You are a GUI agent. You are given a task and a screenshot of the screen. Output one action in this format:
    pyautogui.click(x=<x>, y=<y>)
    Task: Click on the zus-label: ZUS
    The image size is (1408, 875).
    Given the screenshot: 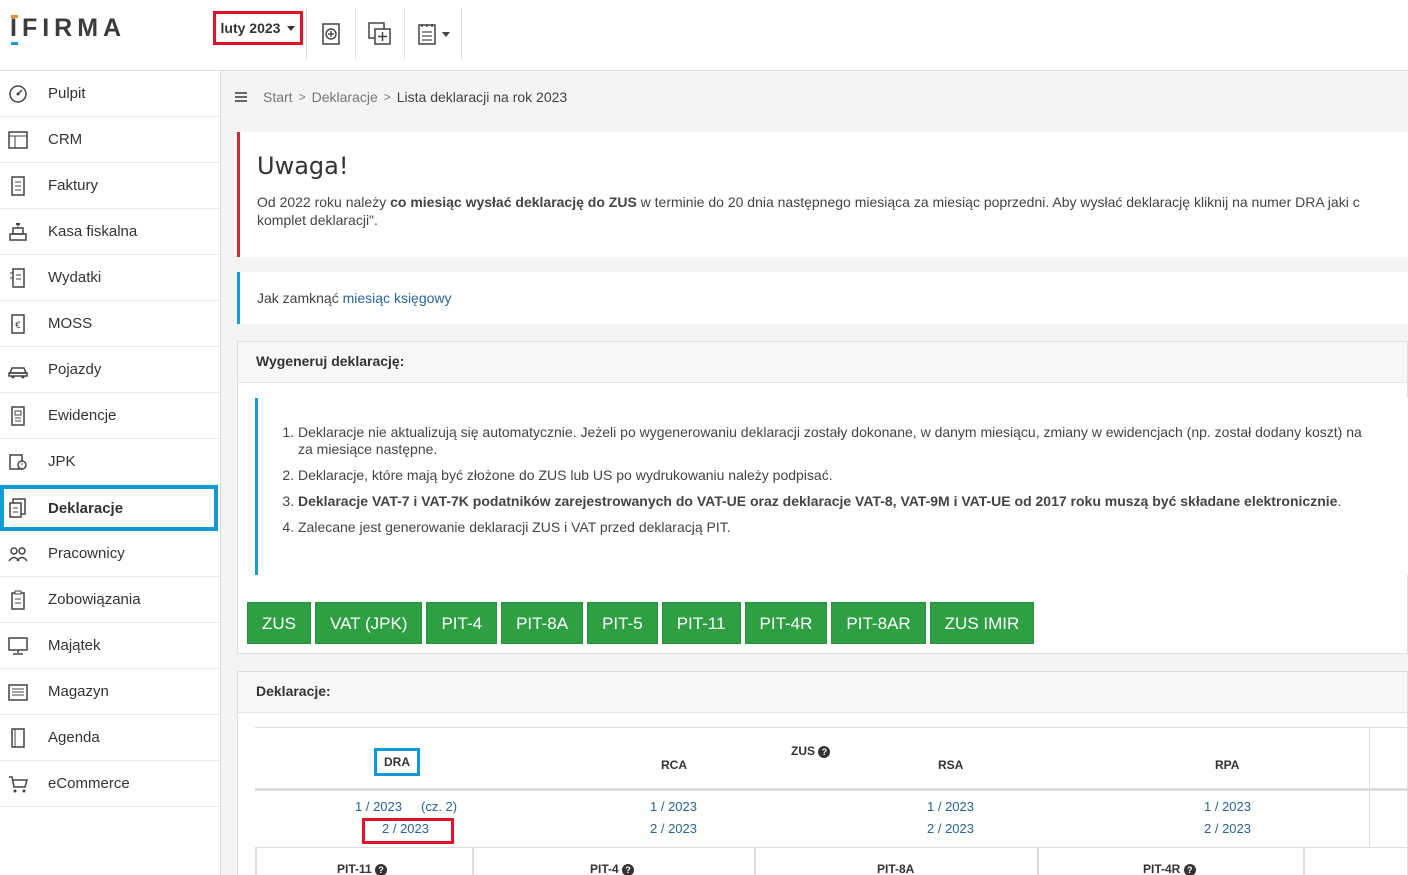 What is the action you would take?
    pyautogui.click(x=803, y=751)
    